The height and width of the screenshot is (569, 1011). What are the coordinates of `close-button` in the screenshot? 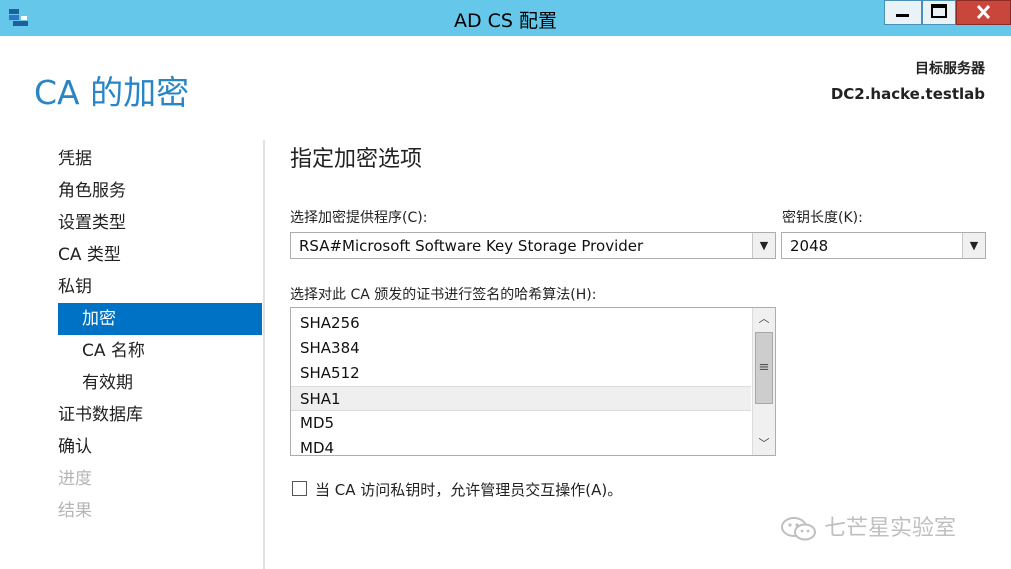 It's located at (983, 12).